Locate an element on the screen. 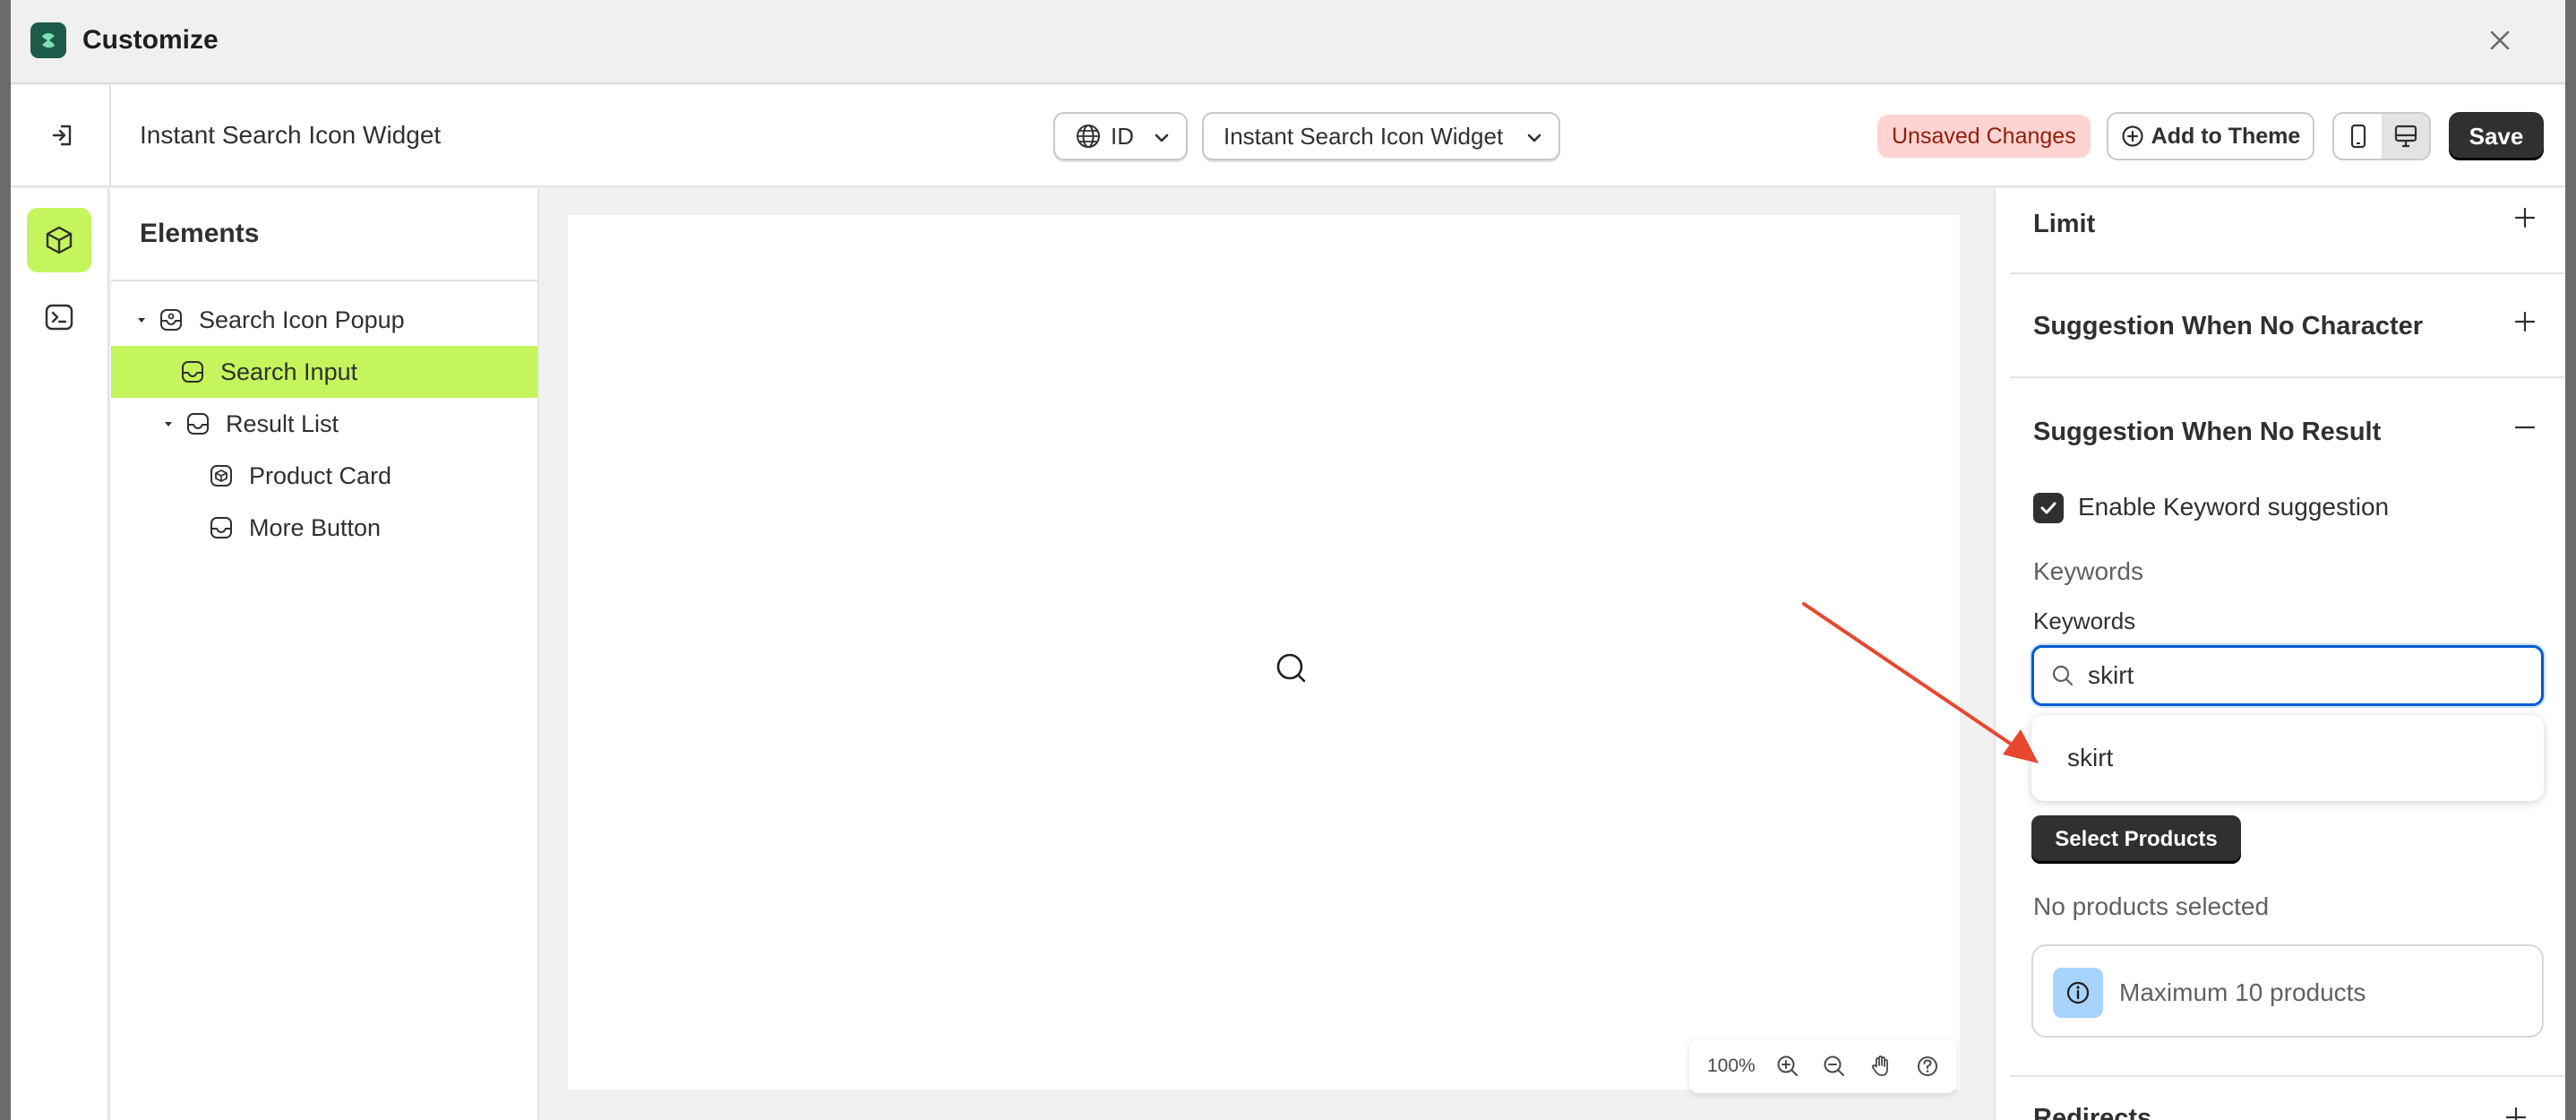 This screenshot has width=2576, height=1120. language-value: ID is located at coordinates (1122, 136).